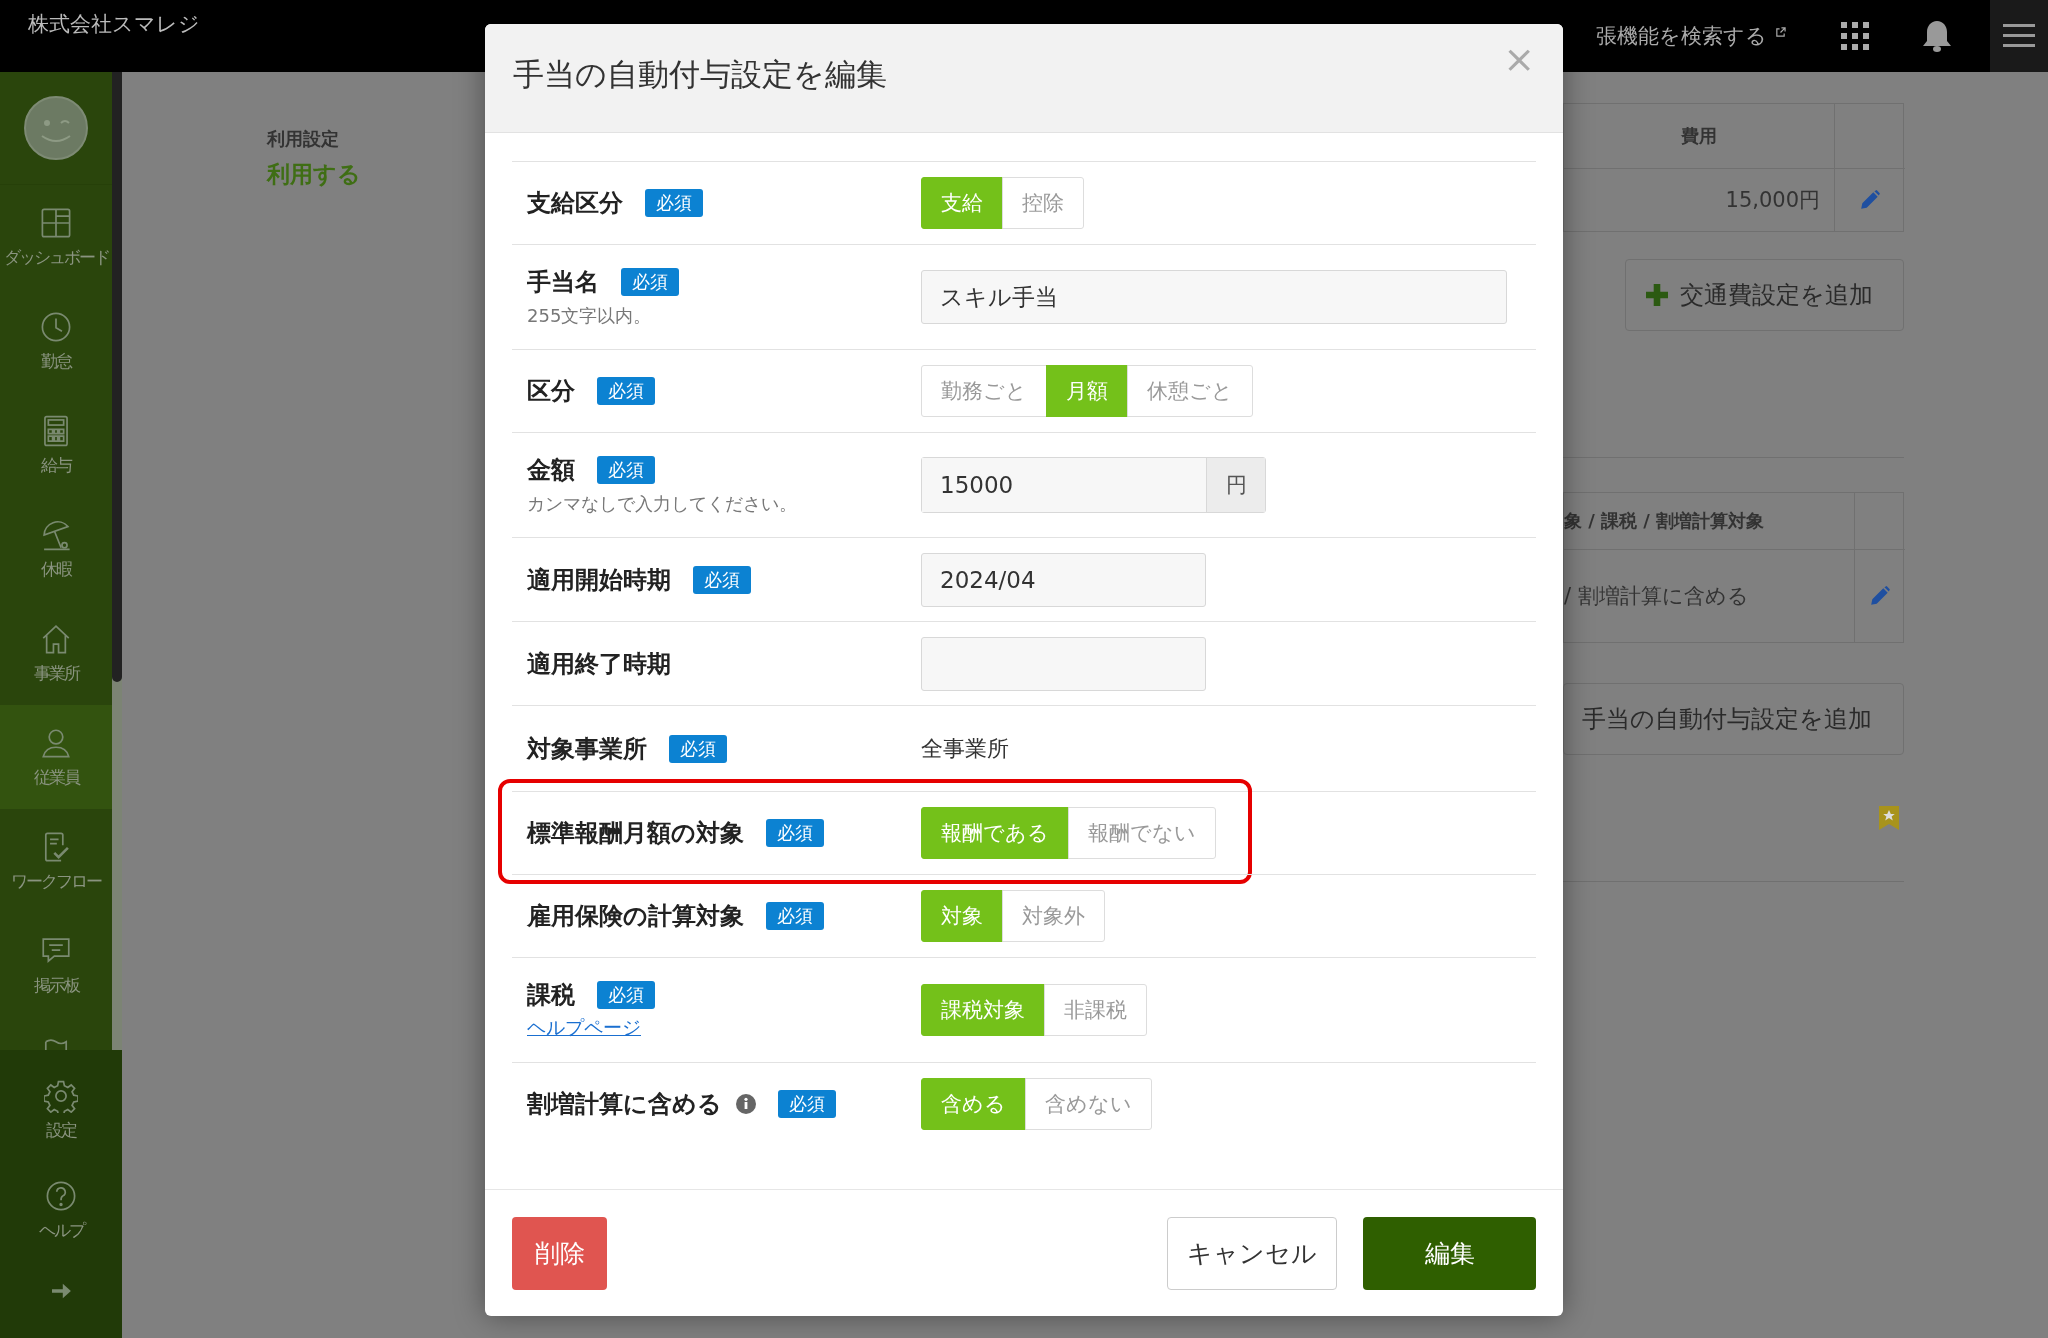 The width and height of the screenshot is (2048, 1338). Describe the element at coordinates (559, 1253) in the screenshot. I see `delete-button: 削除` at that location.